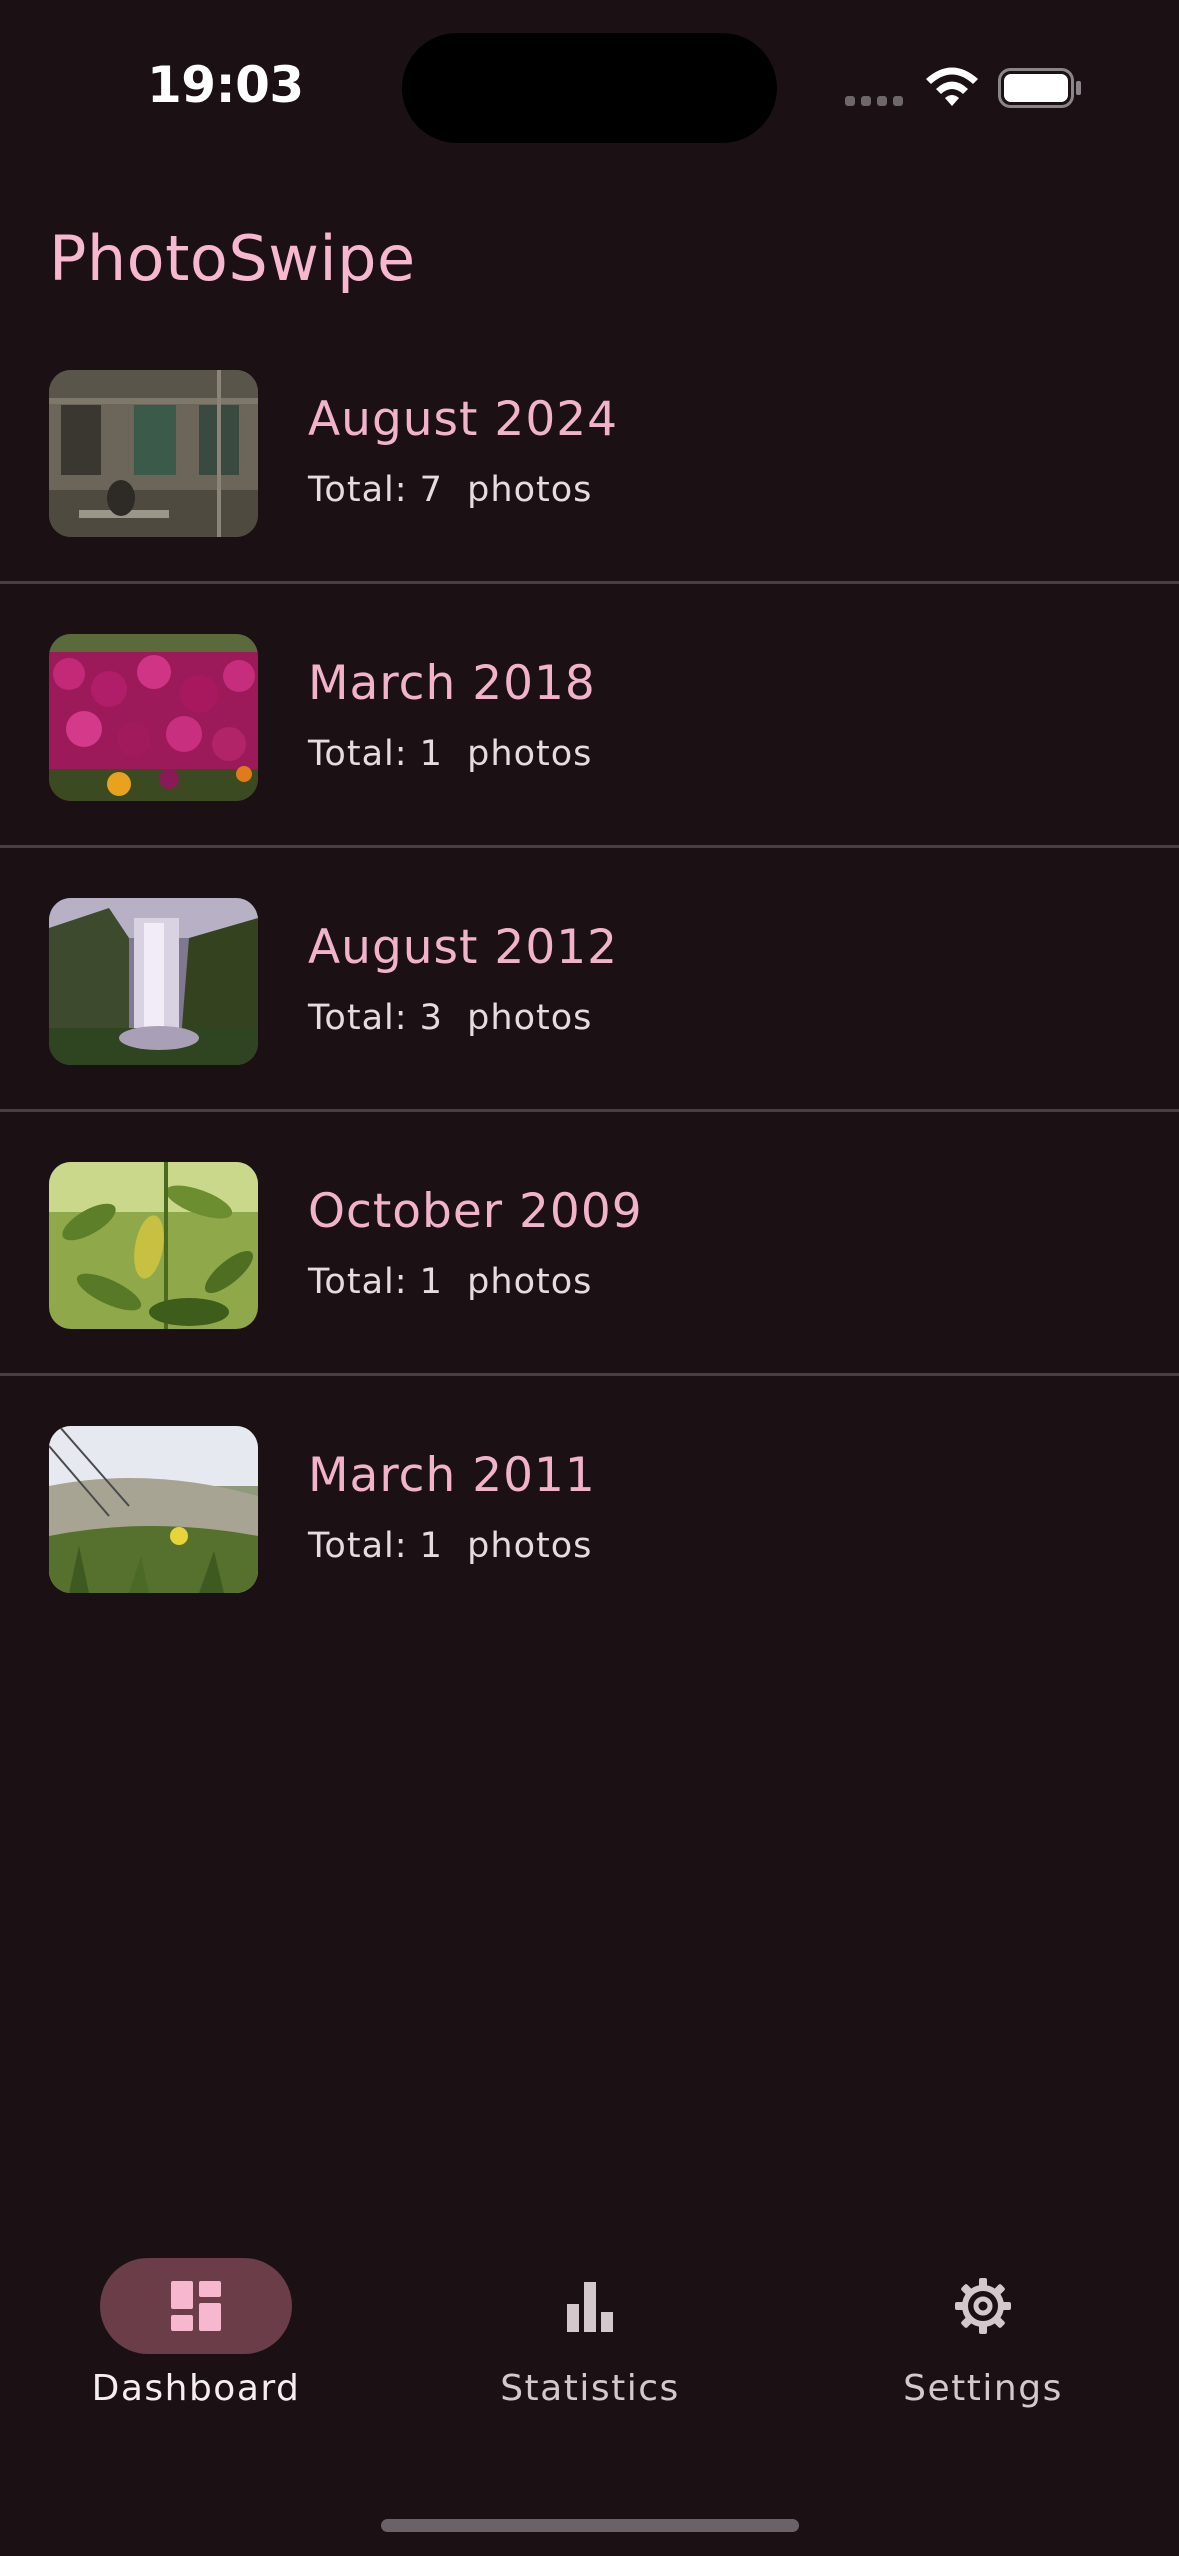 Image resolution: width=1179 pixels, height=2556 pixels. I want to click on album-title: August 2024, so click(463, 419).